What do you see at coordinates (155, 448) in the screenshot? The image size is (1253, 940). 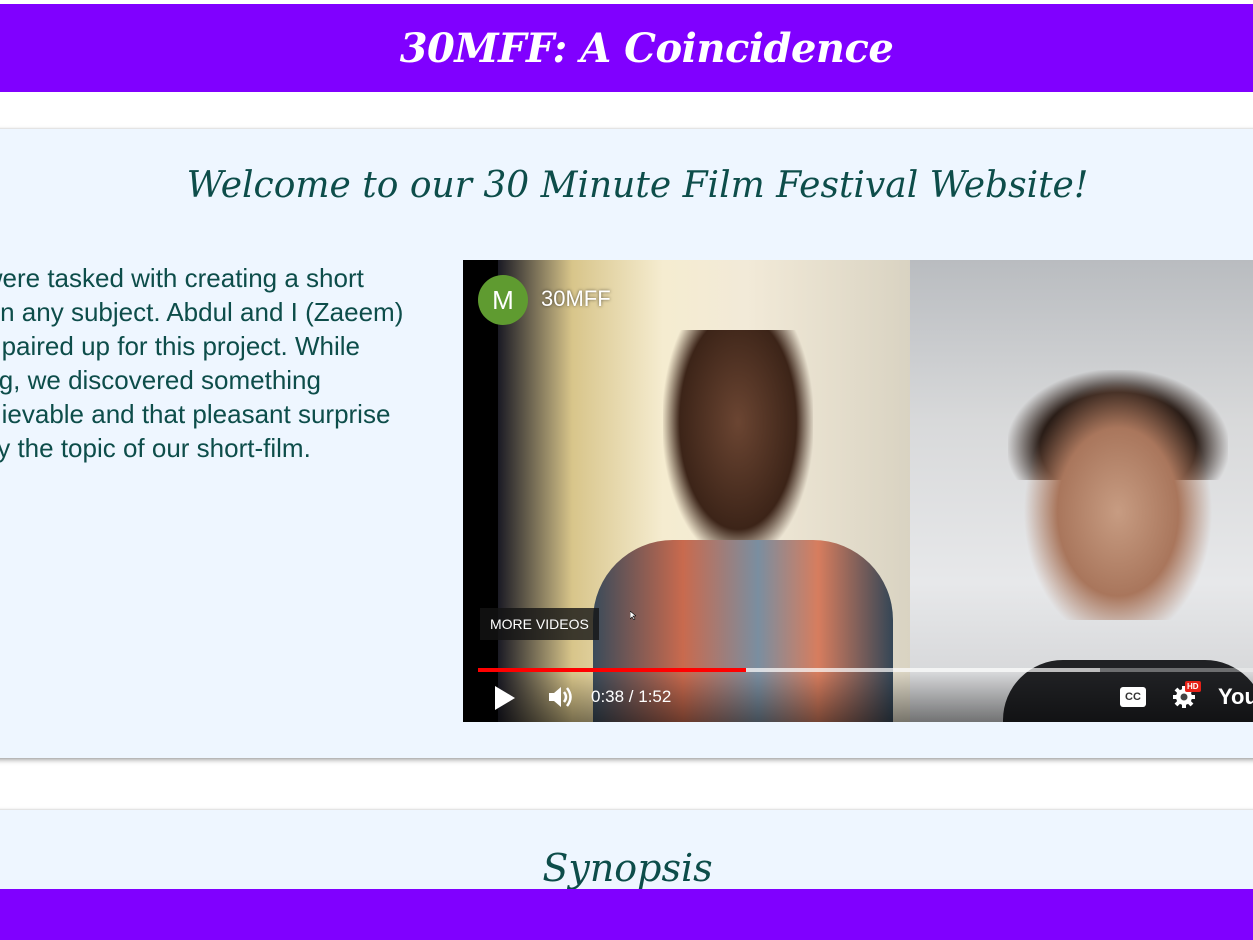 I see `intro-line: is why the topic of our short-film.` at bounding box center [155, 448].